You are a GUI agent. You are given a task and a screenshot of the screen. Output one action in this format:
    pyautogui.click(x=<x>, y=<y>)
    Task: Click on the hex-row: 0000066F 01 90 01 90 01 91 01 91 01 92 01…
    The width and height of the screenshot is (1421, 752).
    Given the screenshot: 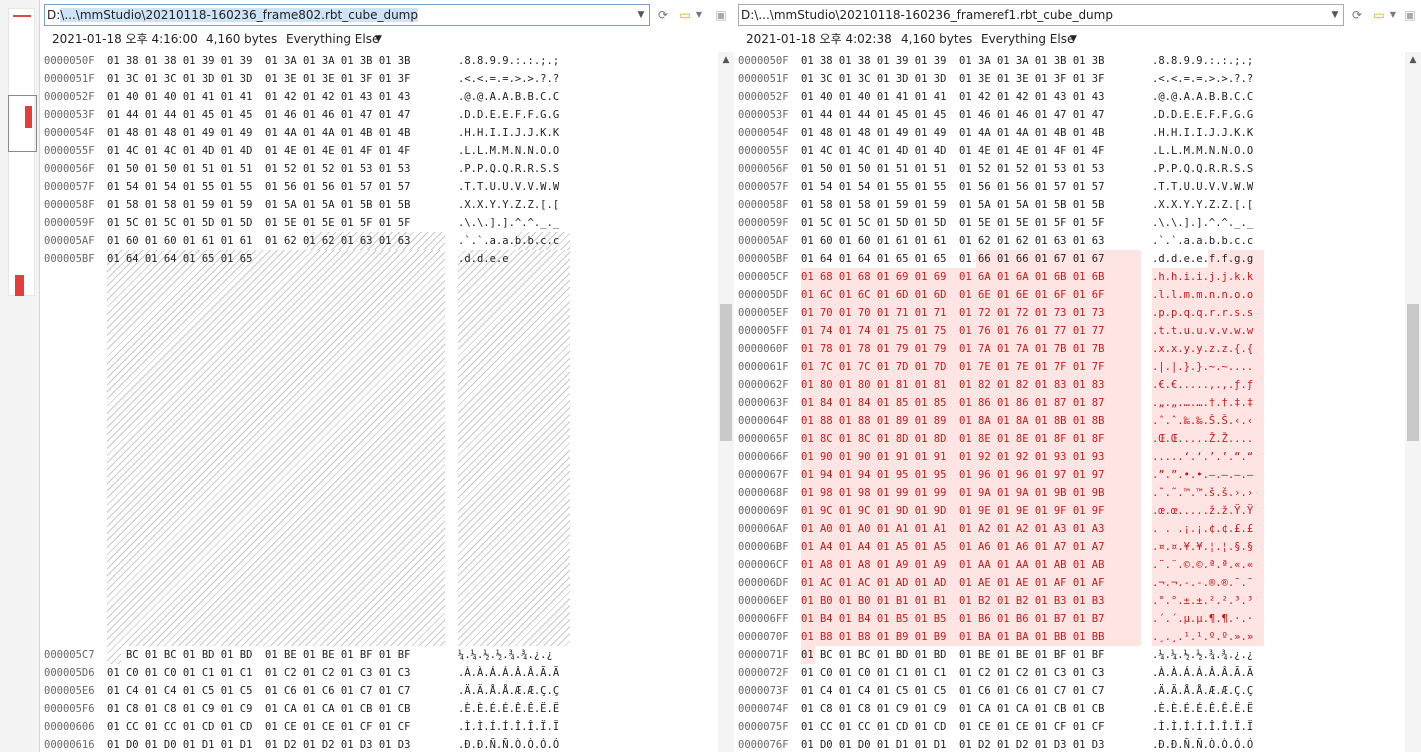 What is the action you would take?
    pyautogui.click(x=1079, y=457)
    